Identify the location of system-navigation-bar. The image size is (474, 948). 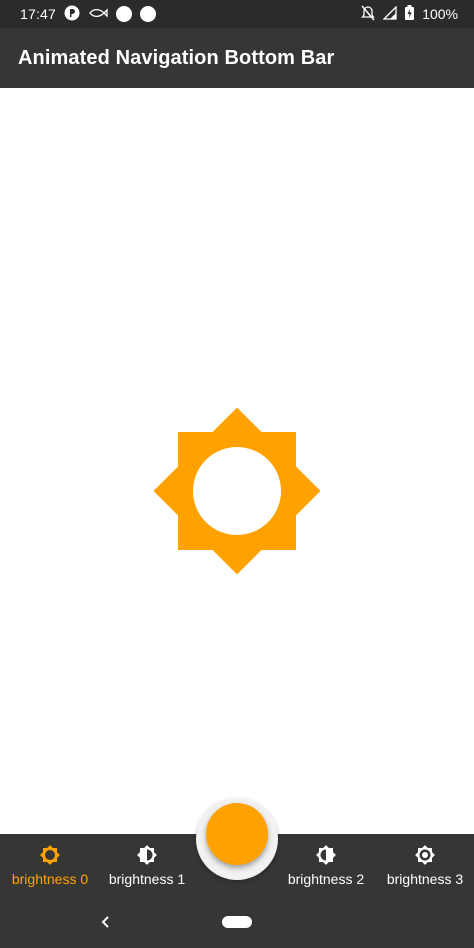
(237, 924).